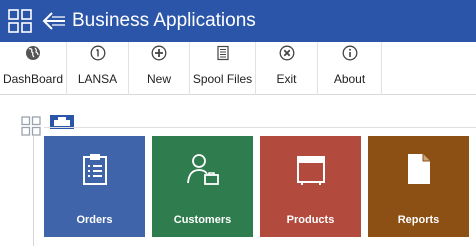  I want to click on plus-circle-icon, so click(159, 53).